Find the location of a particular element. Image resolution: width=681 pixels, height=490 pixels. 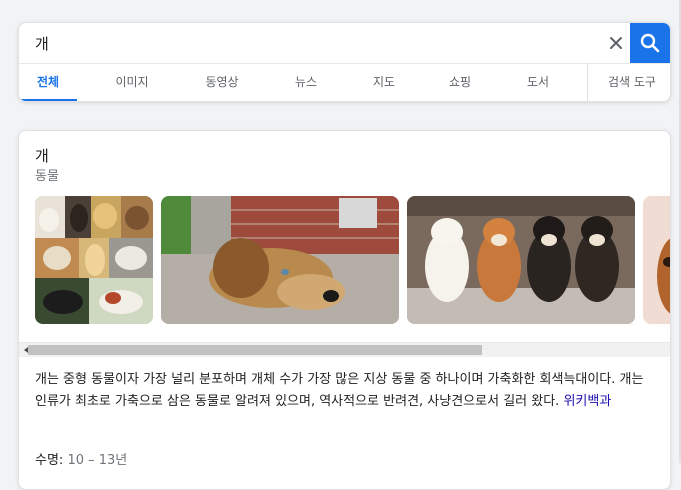

scrollbar-thumb is located at coordinates (255, 350).